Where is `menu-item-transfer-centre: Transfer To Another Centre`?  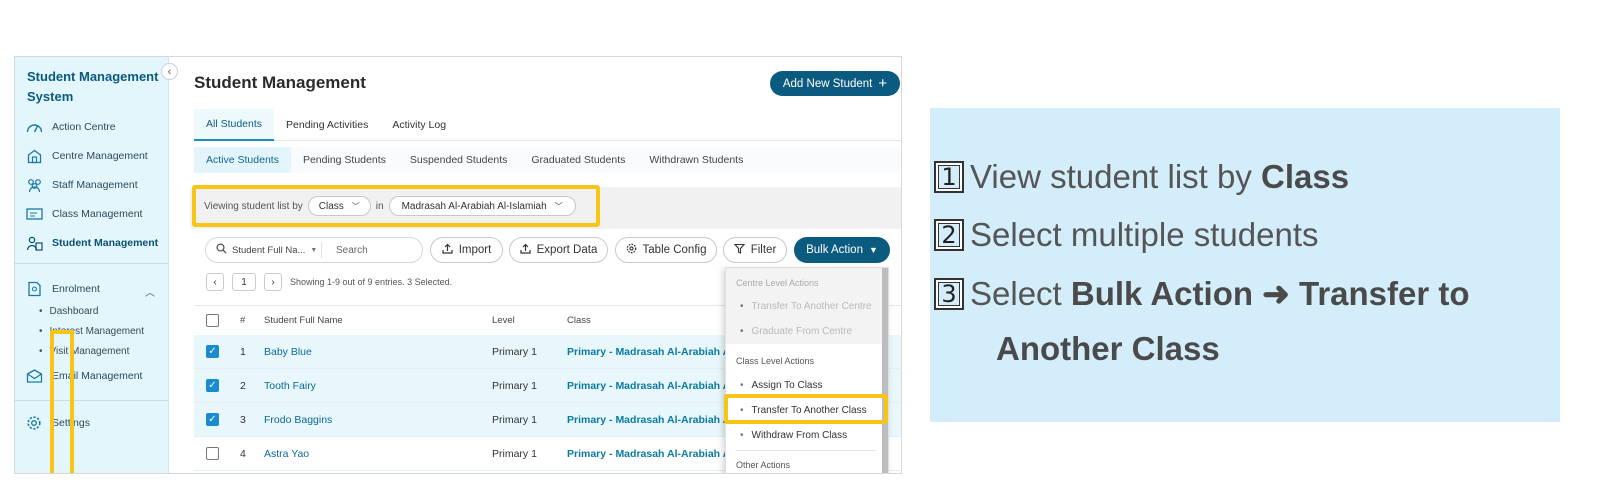 menu-item-transfer-centre: Transfer To Another Centre is located at coordinates (806, 306).